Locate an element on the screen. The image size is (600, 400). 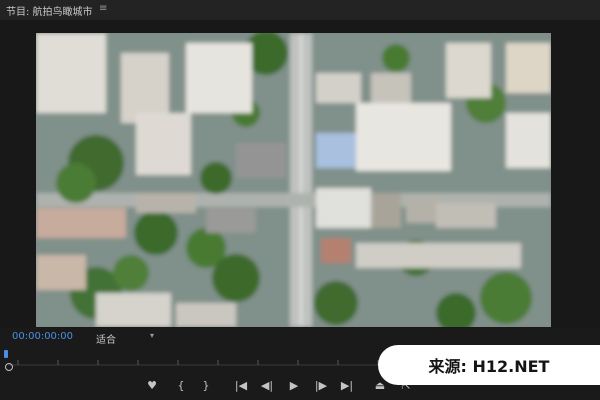
playhead-handle is located at coordinates (6, 354).